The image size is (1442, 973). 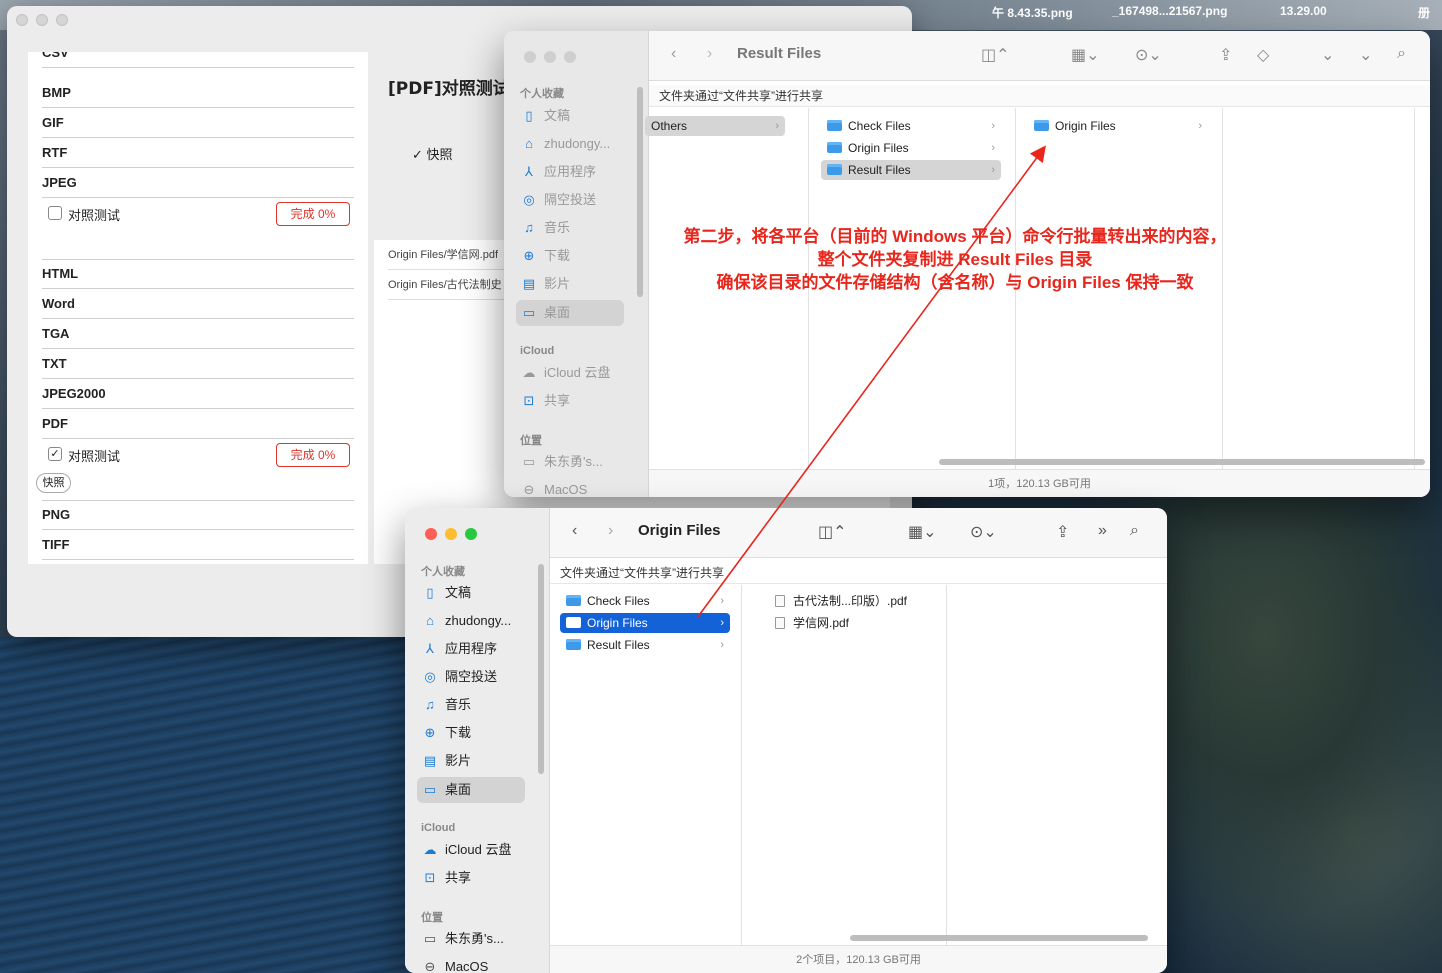 I want to click on annotation-line-2: 整个文件夹复制进 Result Files 目录, so click(x=955, y=259).